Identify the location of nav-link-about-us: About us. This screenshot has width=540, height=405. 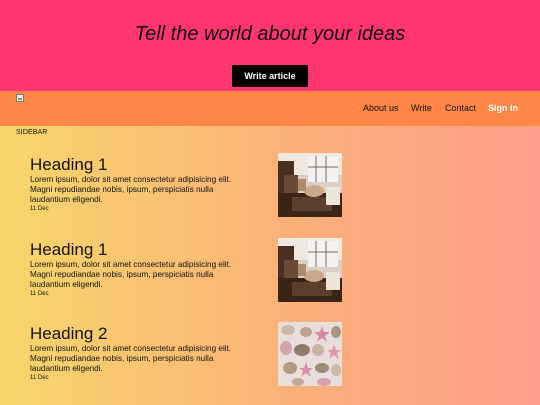
(381, 108).